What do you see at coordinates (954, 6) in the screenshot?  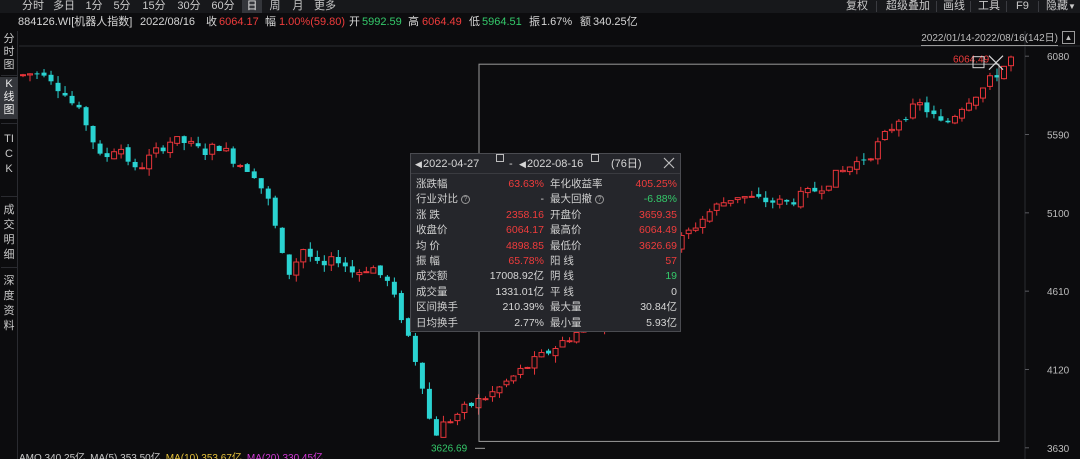 I see `draw-line-button: 画线` at bounding box center [954, 6].